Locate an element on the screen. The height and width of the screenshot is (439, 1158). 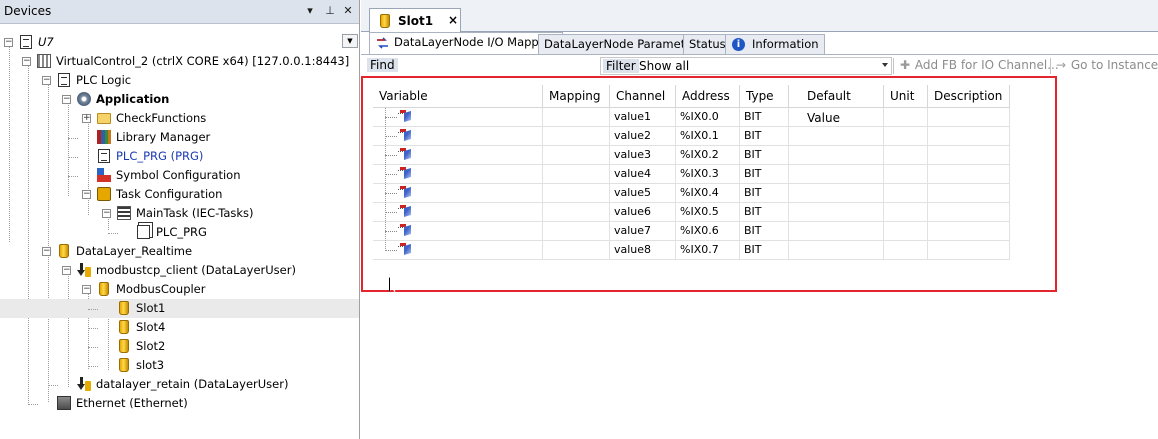
column-header-type: Type is located at coordinates (764, 96).